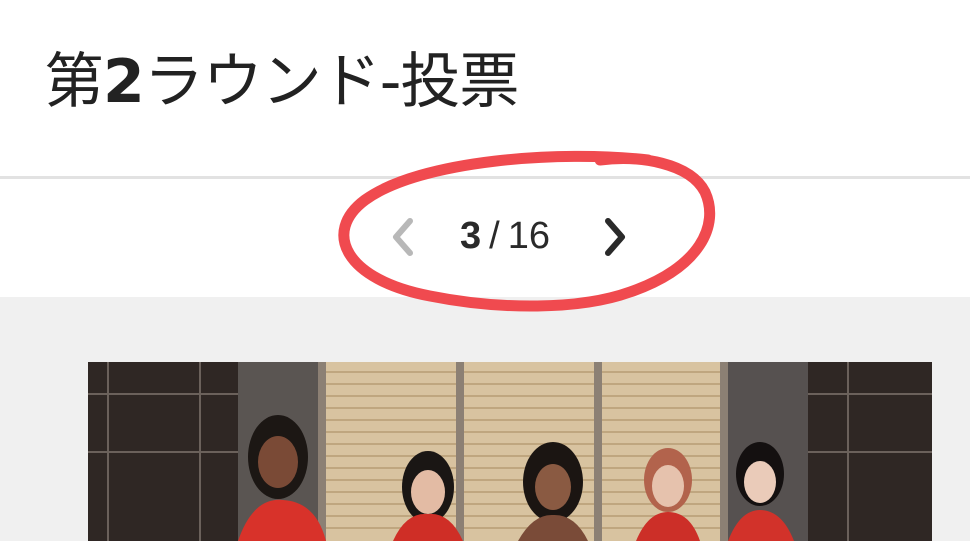  I want to click on prev-page-button, so click(403, 237).